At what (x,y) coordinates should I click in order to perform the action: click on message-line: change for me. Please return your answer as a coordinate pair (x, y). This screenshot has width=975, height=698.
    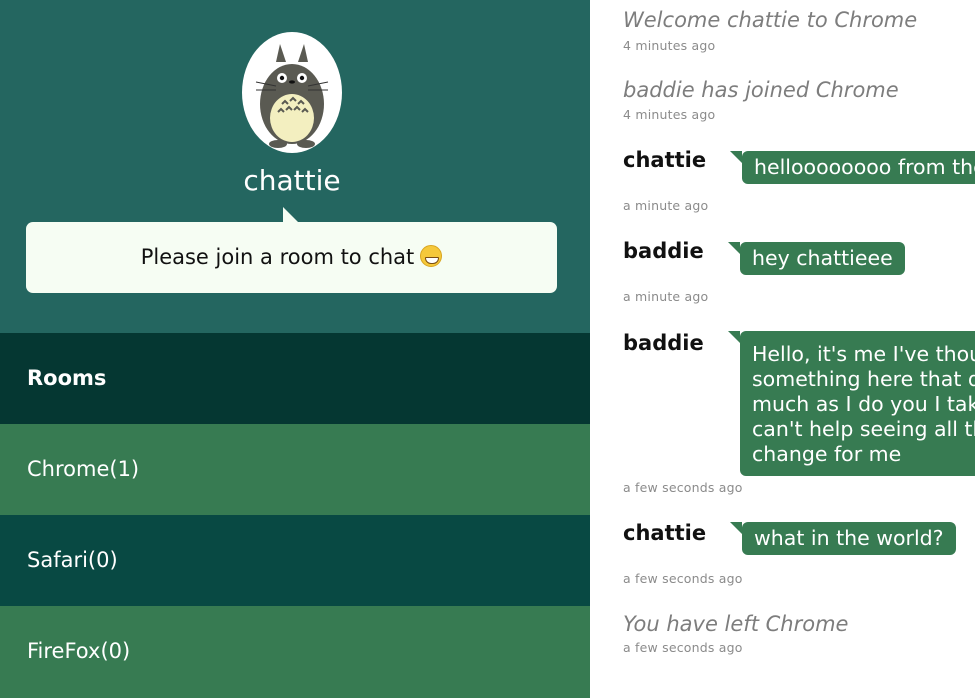
    Looking at the image, I should click on (827, 454).